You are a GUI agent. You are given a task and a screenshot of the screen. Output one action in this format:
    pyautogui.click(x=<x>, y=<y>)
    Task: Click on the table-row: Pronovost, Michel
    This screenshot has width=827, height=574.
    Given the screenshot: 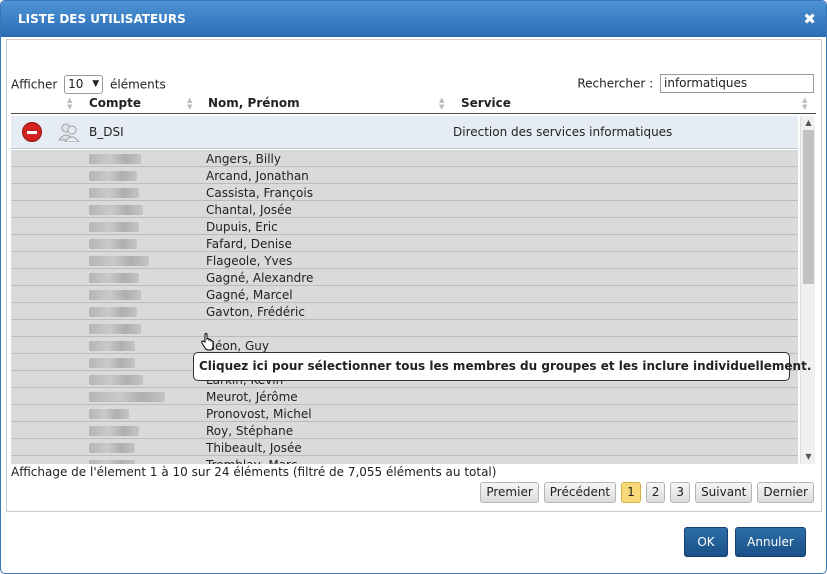 What is the action you would take?
    pyautogui.click(x=404, y=413)
    